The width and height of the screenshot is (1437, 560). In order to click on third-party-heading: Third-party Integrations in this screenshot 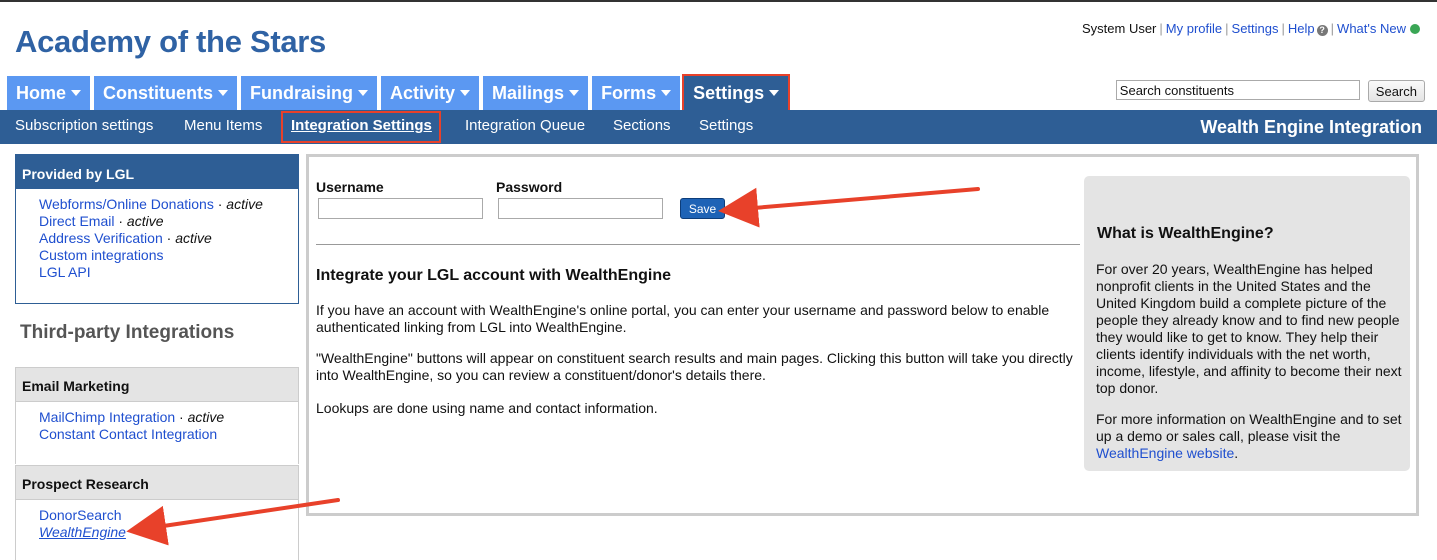, I will do `click(127, 332)`.